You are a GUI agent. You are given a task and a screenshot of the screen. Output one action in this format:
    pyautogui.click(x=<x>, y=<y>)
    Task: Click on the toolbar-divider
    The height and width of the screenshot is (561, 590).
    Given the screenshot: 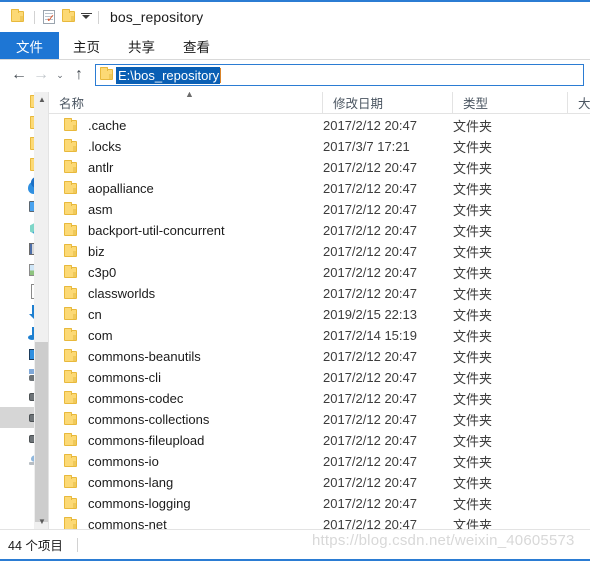 What is the action you would take?
    pyautogui.click(x=34, y=17)
    